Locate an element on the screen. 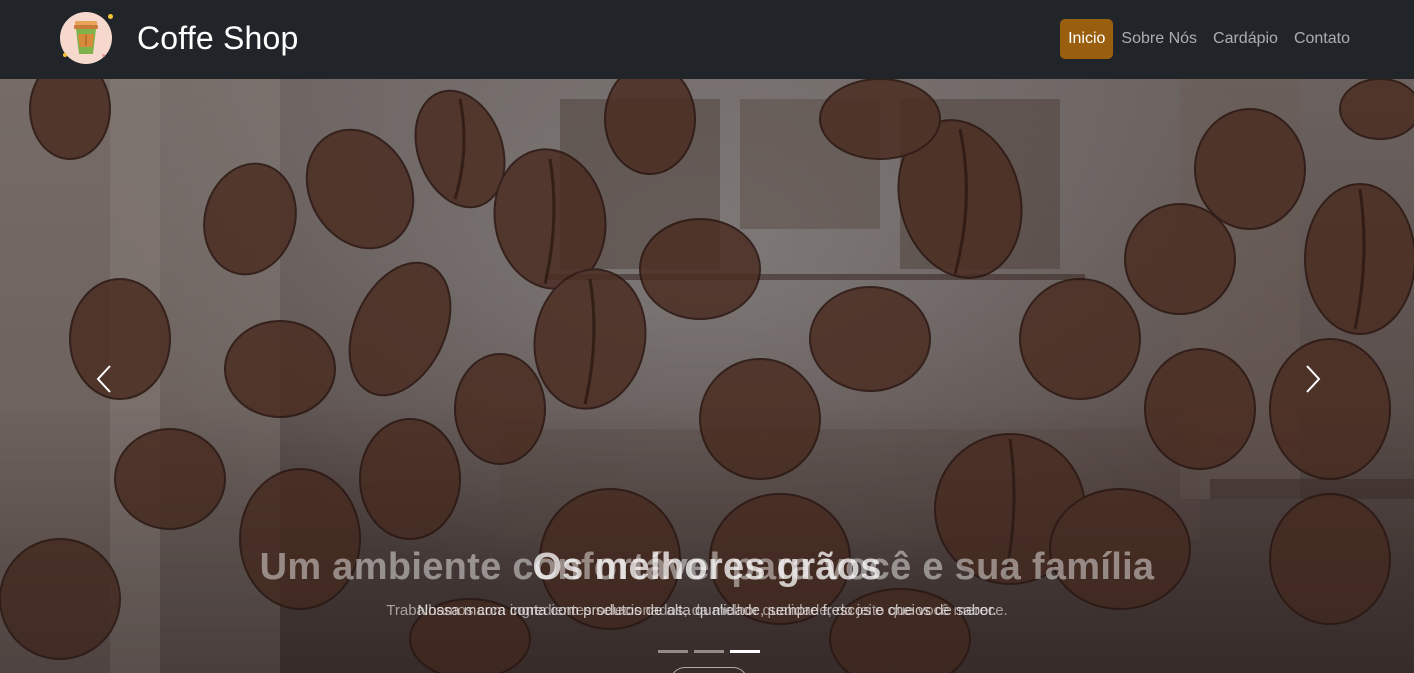 The height and width of the screenshot is (673, 1414). main-nav: Inicio Sobre Nós Cardápio Contato is located at coordinates (1209, 39).